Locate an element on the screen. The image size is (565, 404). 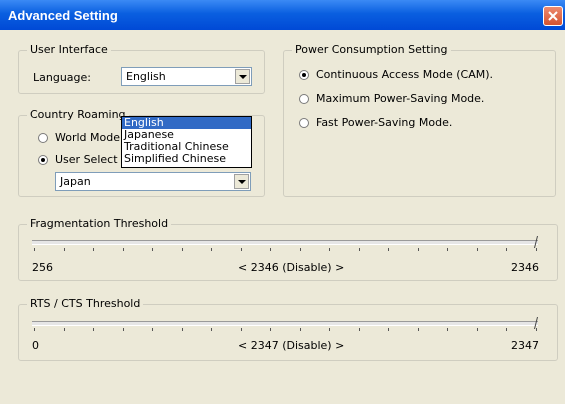
fragmentation-slider-track is located at coordinates (285, 242).